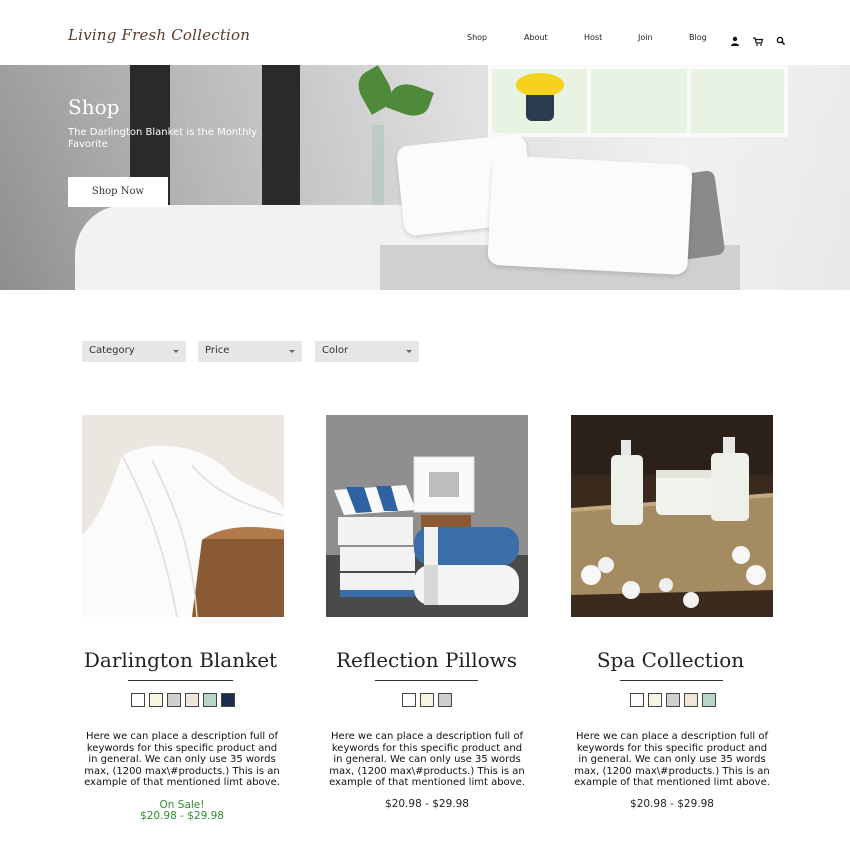 The image size is (850, 865). Describe the element at coordinates (781, 39) in the screenshot. I see `search-icon` at that location.